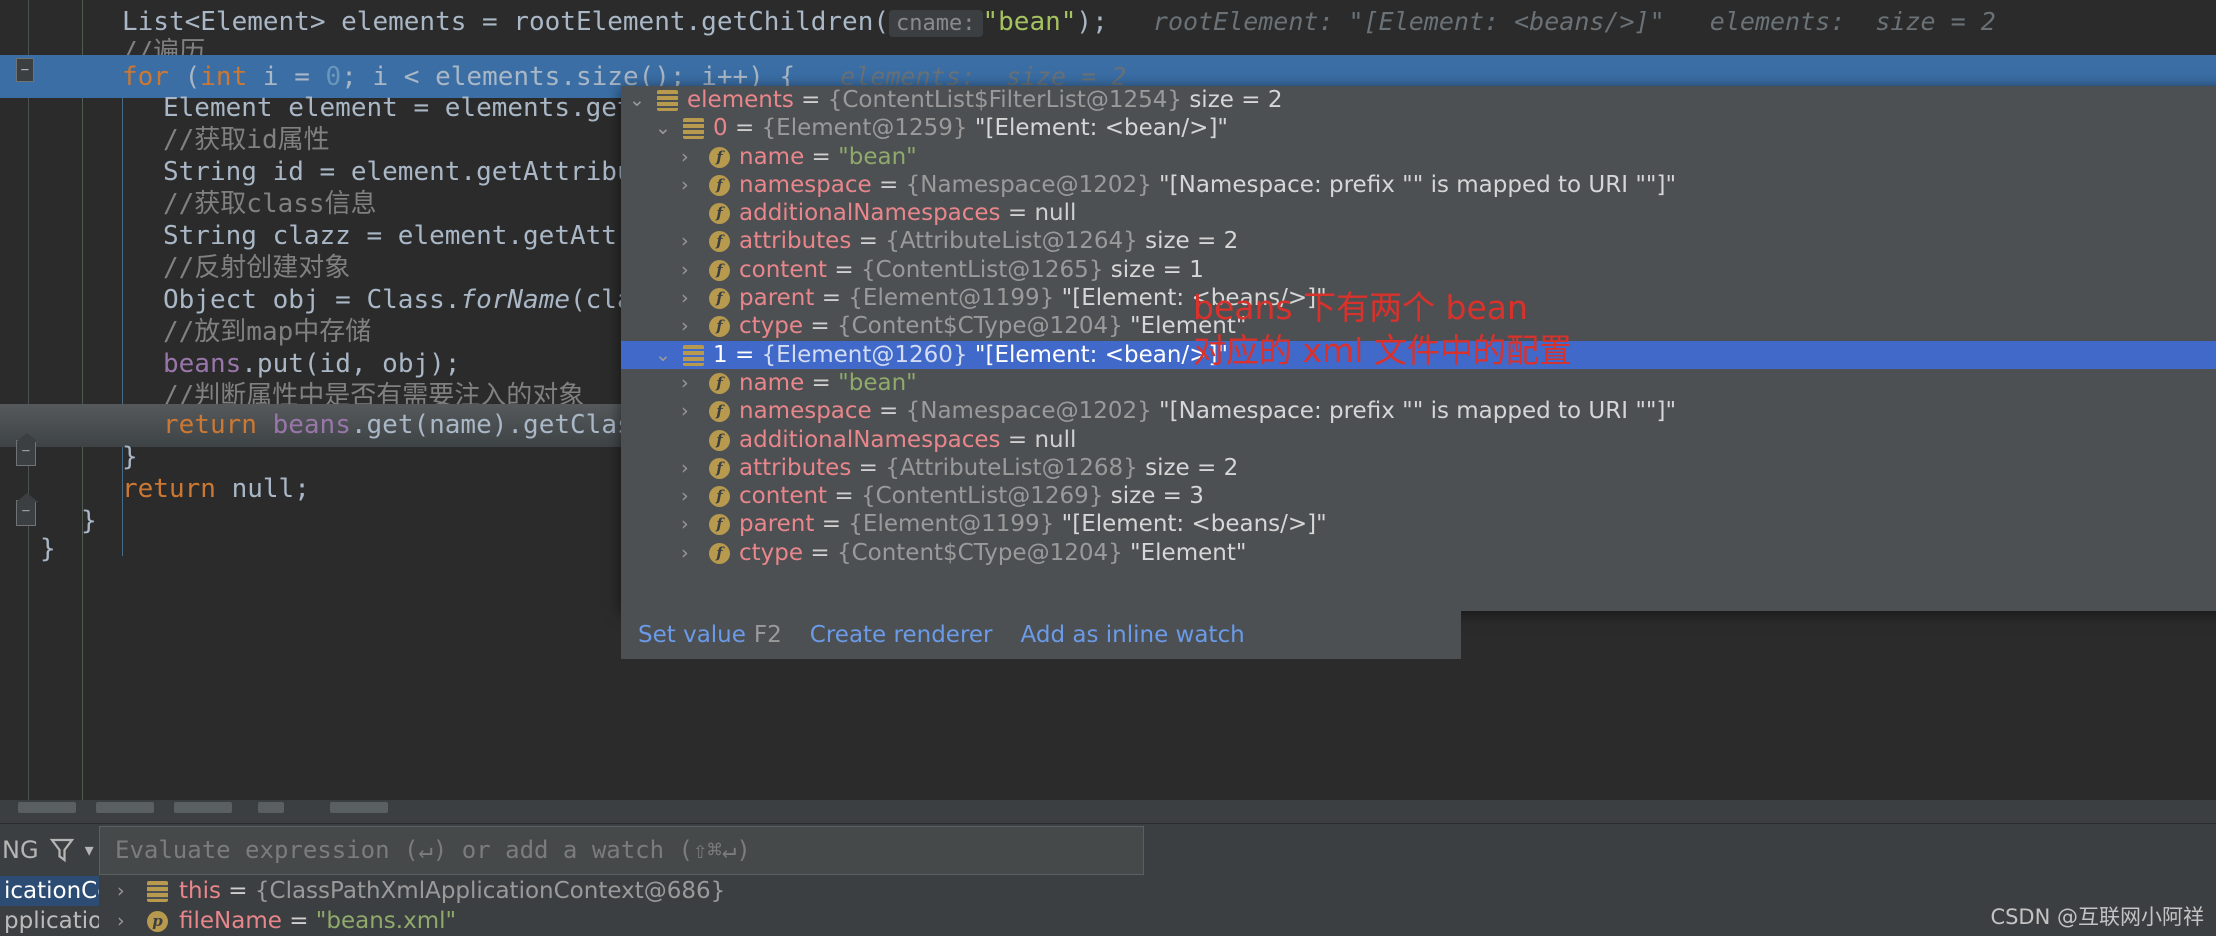 The image size is (2216, 936). What do you see at coordinates (49, 921) in the screenshot?
I see `frame-row: pplicationCo` at bounding box center [49, 921].